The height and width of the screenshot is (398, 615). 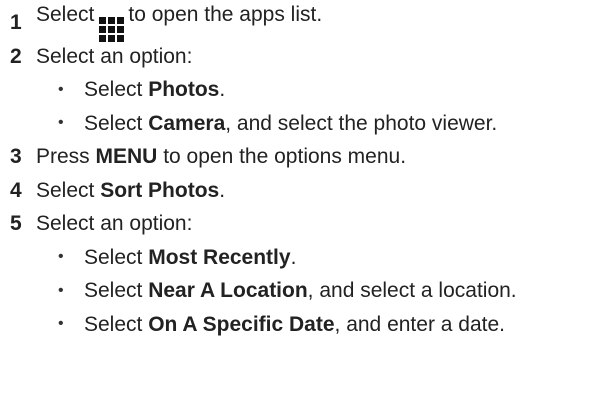 What do you see at coordinates (361, 123) in the screenshot?
I see `option-text-post: , and select the photo viewer.` at bounding box center [361, 123].